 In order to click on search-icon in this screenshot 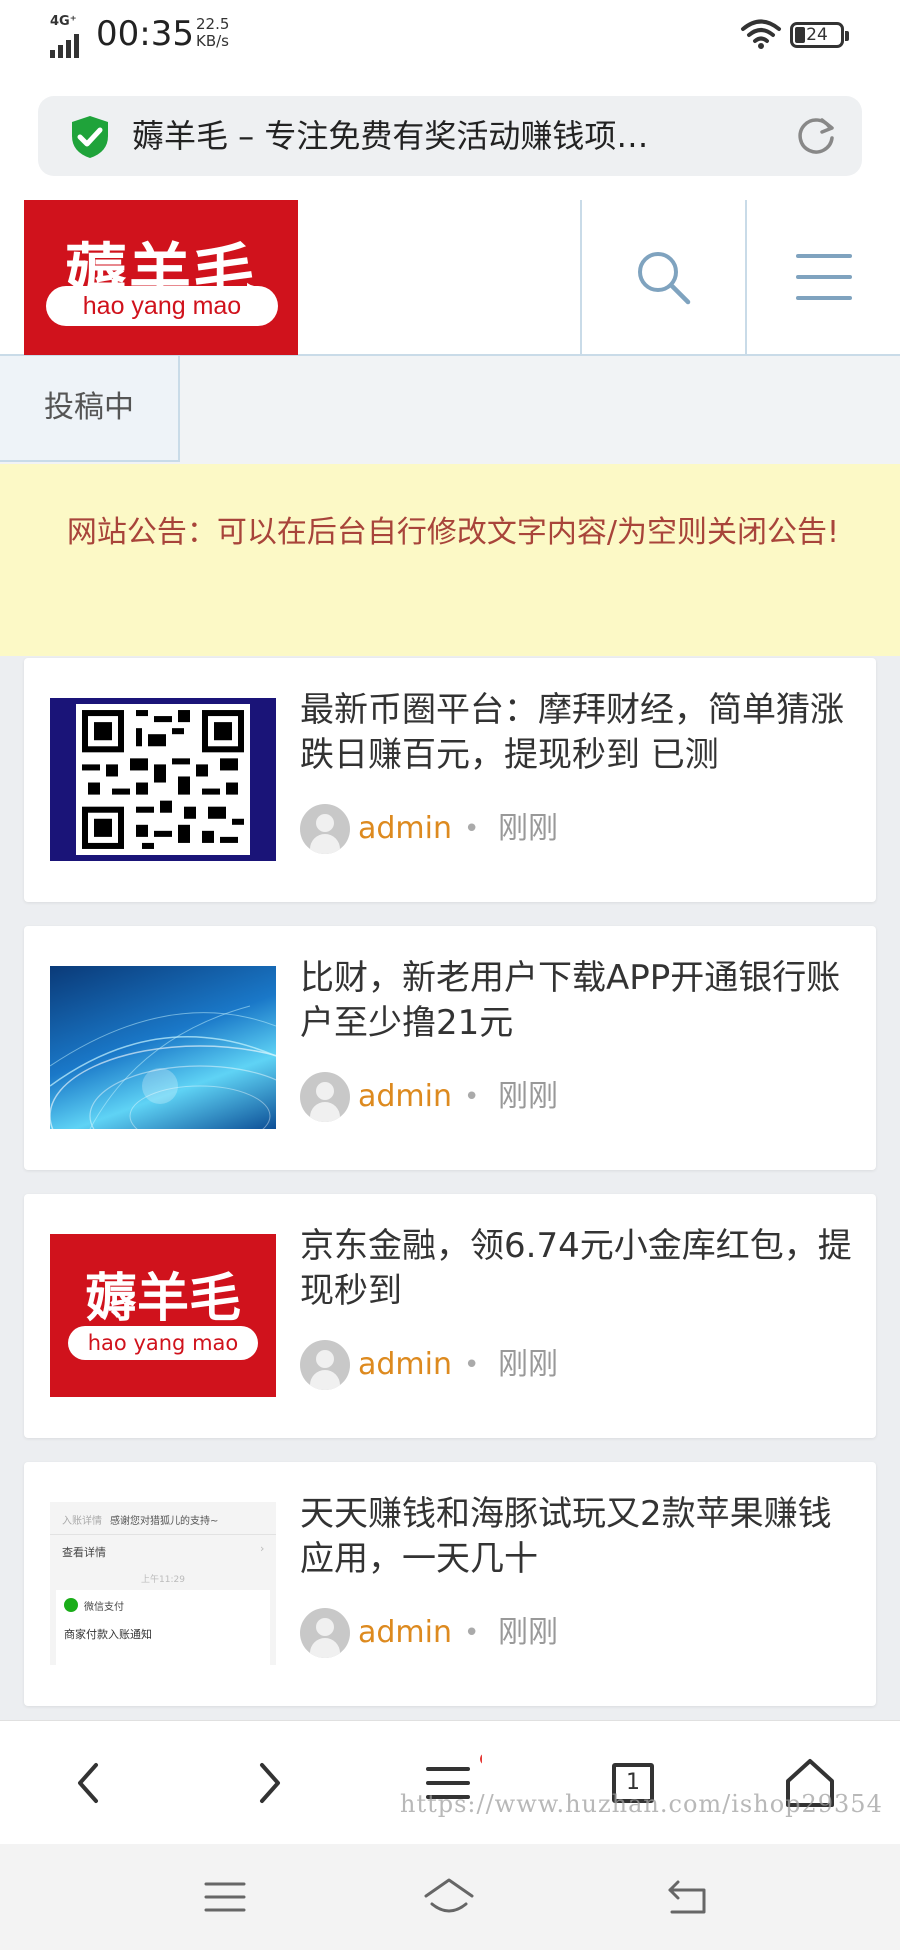, I will do `click(663, 277)`.